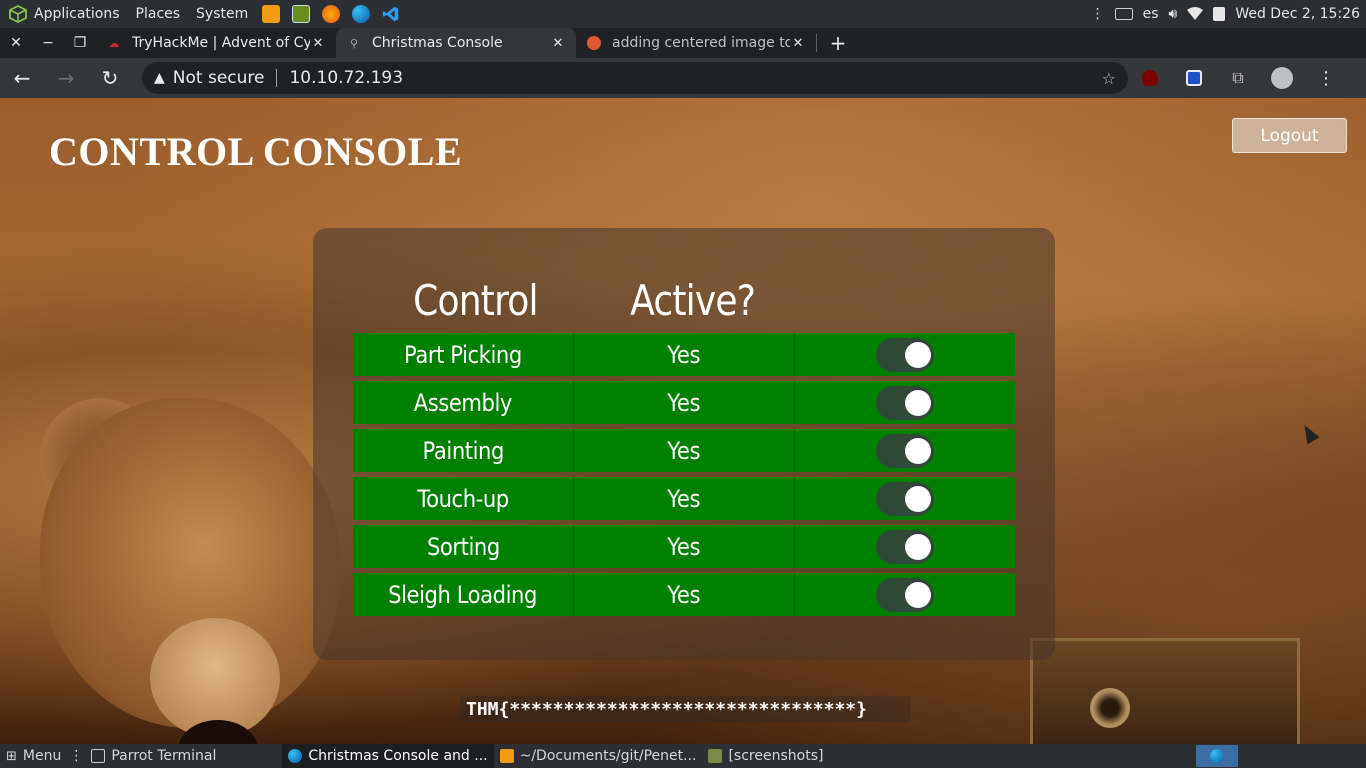  Describe the element at coordinates (80, 43) in the screenshot. I see `window-restore-icon: ❐` at that location.